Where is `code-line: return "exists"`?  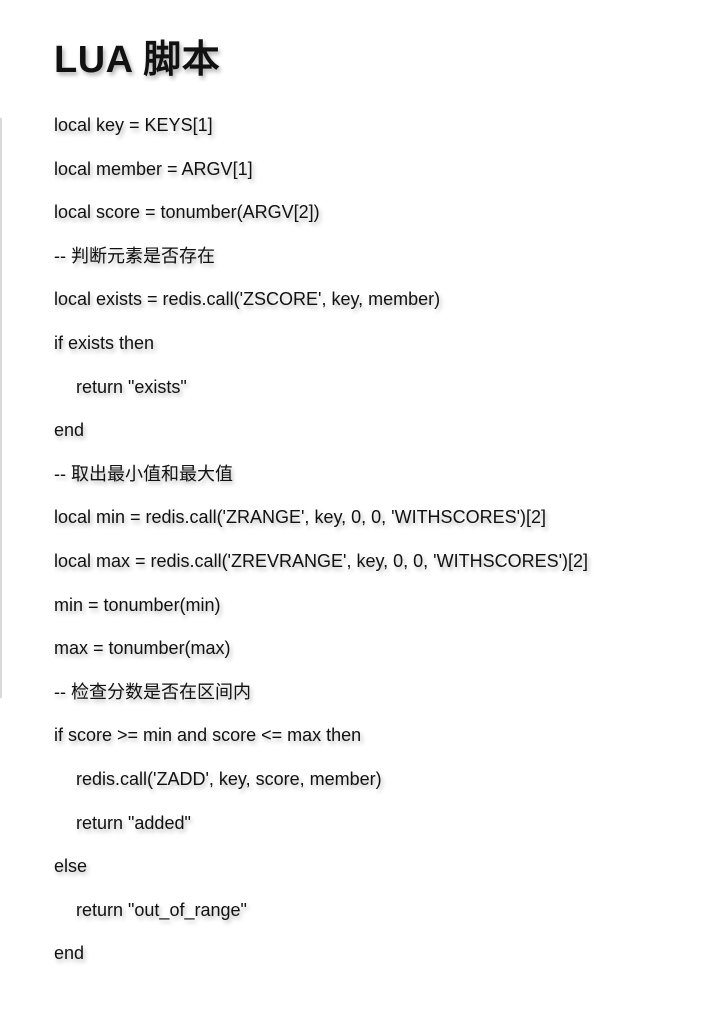
code-line: return "exists" is located at coordinates (131, 386).